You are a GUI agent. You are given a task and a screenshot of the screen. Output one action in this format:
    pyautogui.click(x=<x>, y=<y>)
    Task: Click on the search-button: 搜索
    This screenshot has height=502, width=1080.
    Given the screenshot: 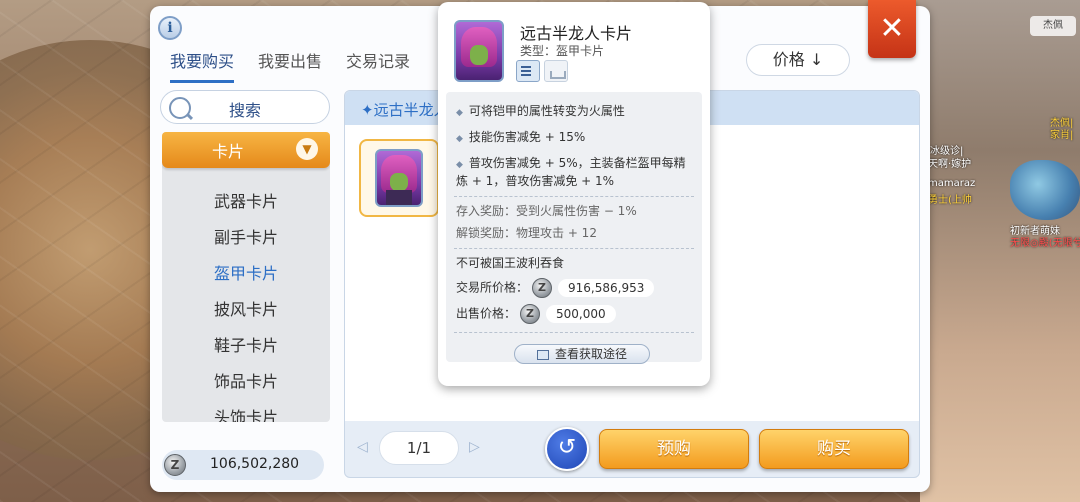 What is the action you would take?
    pyautogui.click(x=245, y=107)
    